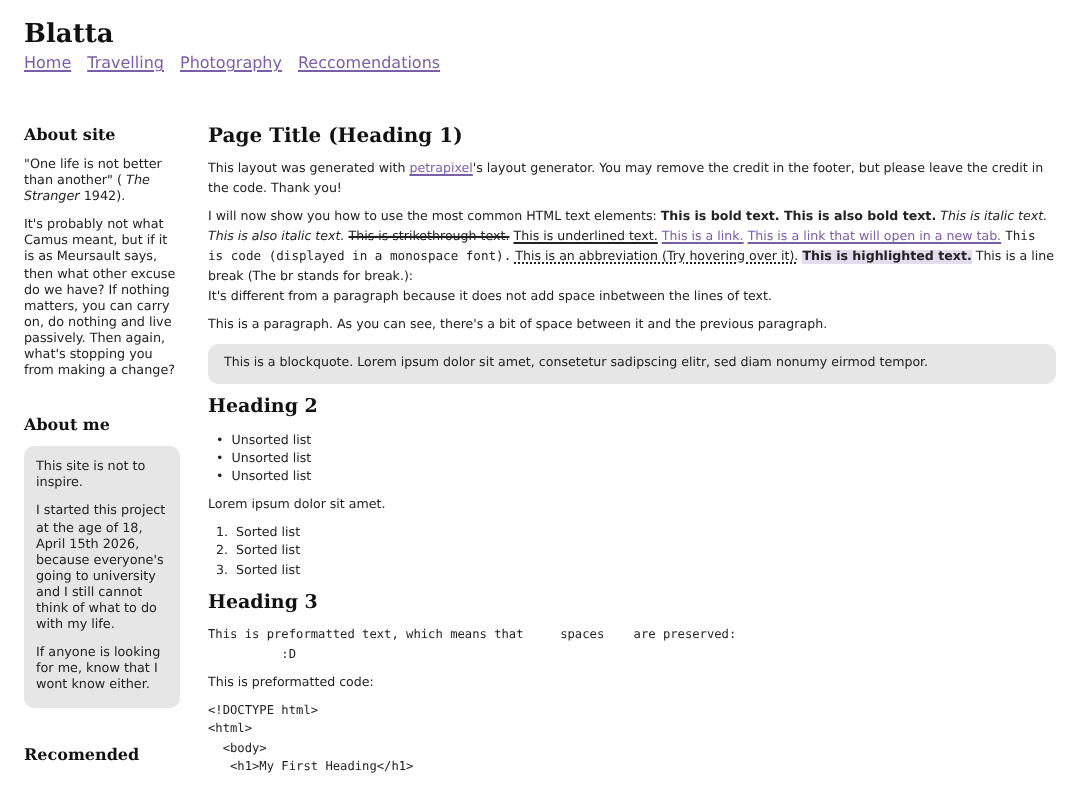 This screenshot has height=810, width=1080. I want to click on page-title: Page Title (Heading 1), so click(336, 137).